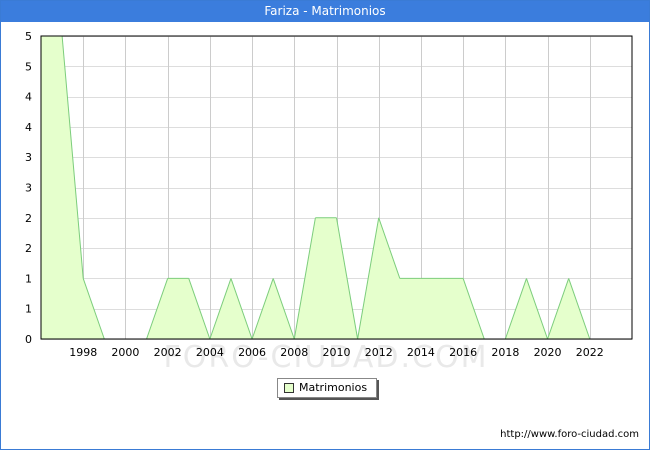  What do you see at coordinates (125, 352) in the screenshot?
I see `x-tick-label-2000: 2000` at bounding box center [125, 352].